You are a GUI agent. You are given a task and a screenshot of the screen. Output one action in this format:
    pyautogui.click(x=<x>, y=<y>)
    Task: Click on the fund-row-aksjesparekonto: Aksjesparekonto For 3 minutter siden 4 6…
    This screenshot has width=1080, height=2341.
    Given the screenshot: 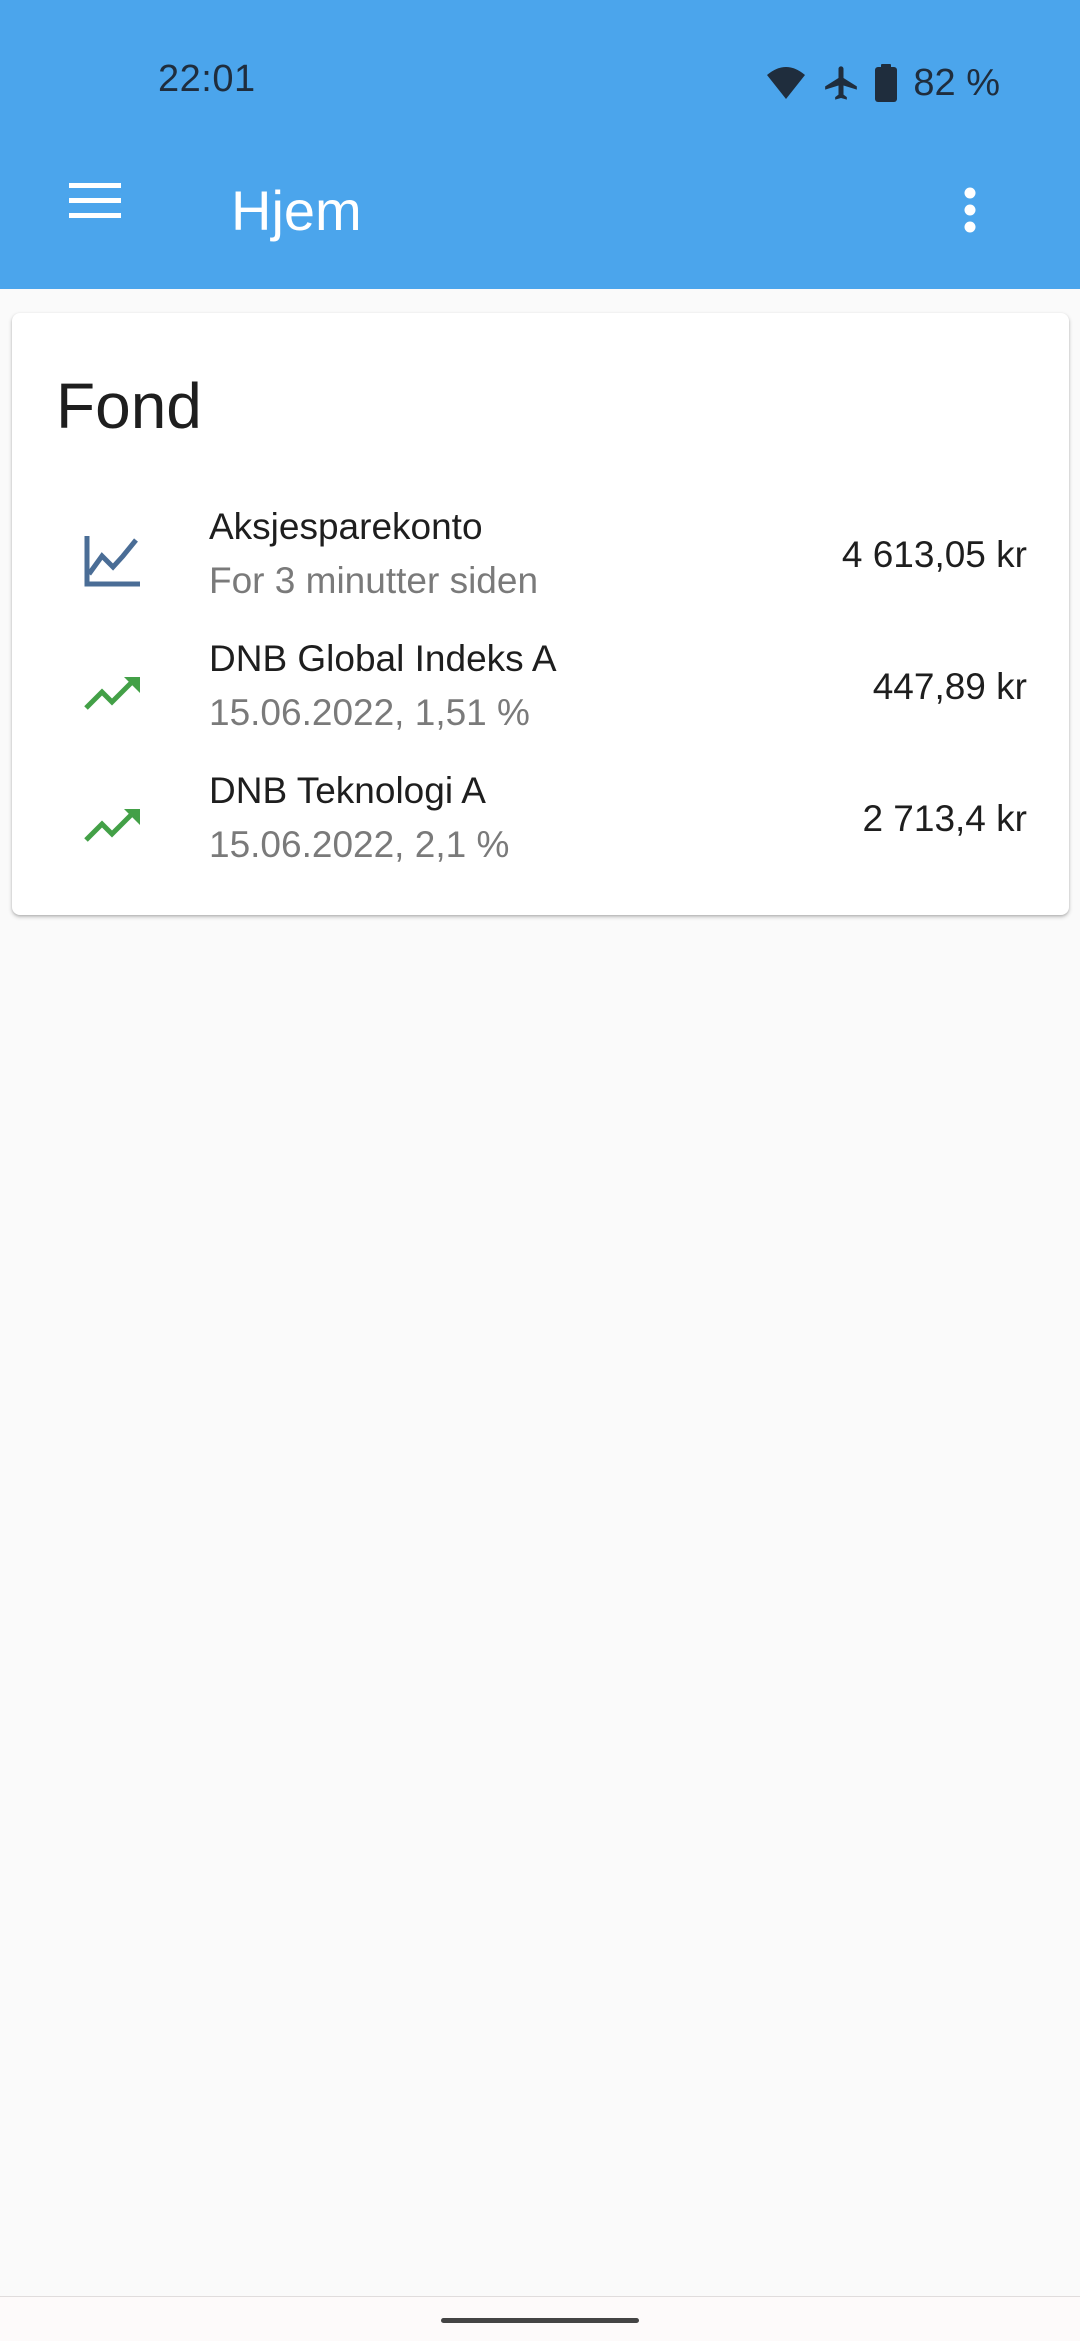 What is the action you would take?
    pyautogui.click(x=540, y=563)
    